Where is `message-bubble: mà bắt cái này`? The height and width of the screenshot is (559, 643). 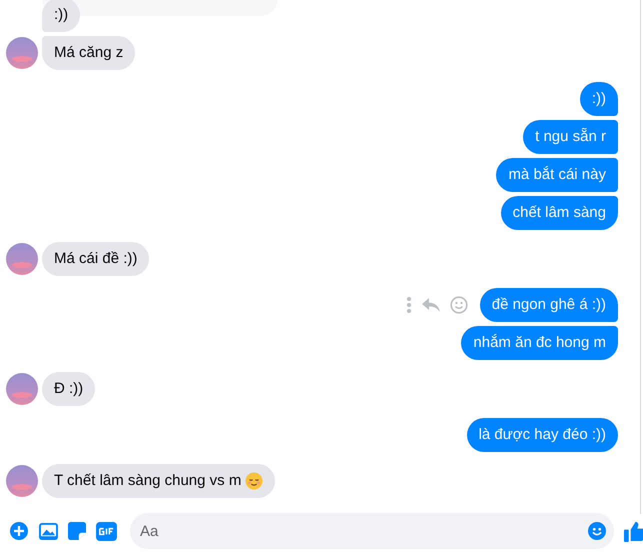
message-bubble: mà bắt cái này is located at coordinates (557, 175).